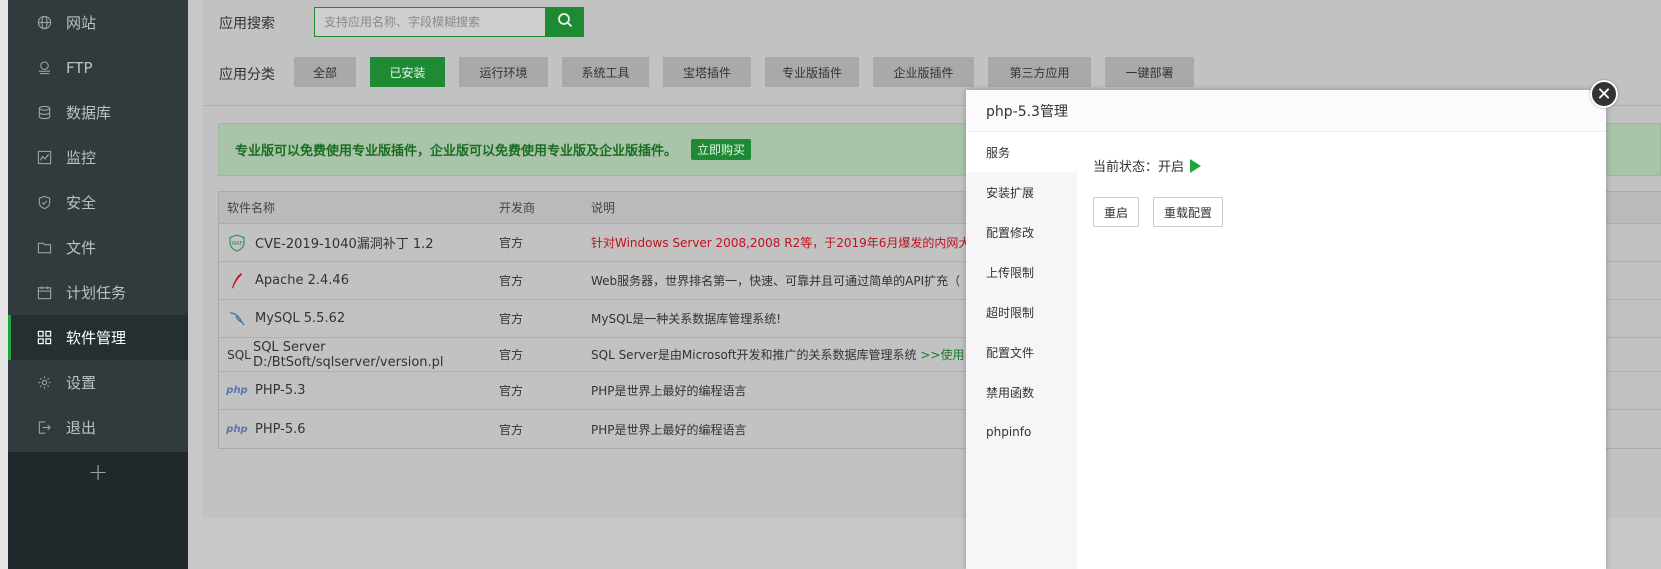 This screenshot has height=569, width=1661. I want to click on svg-text: WAF, so click(237, 244).